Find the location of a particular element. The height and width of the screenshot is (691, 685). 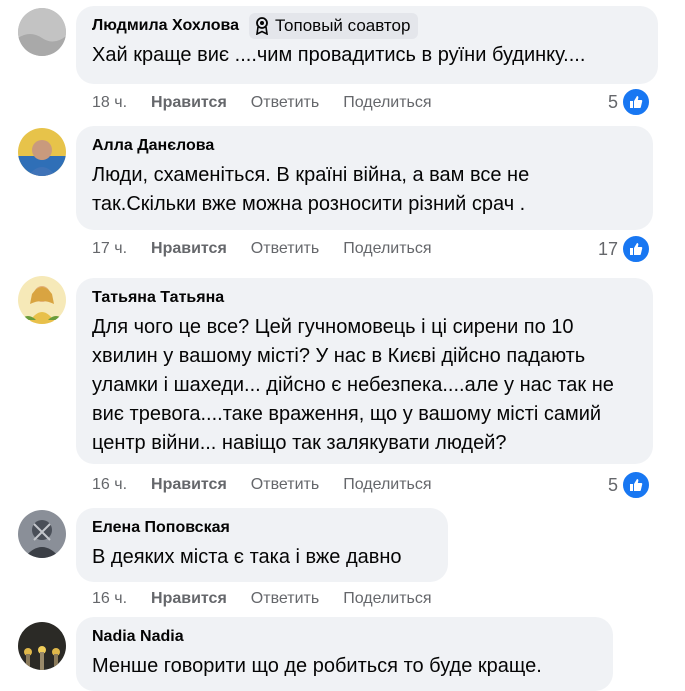

author-name: Татьяна Татьяна is located at coordinates (158, 298).